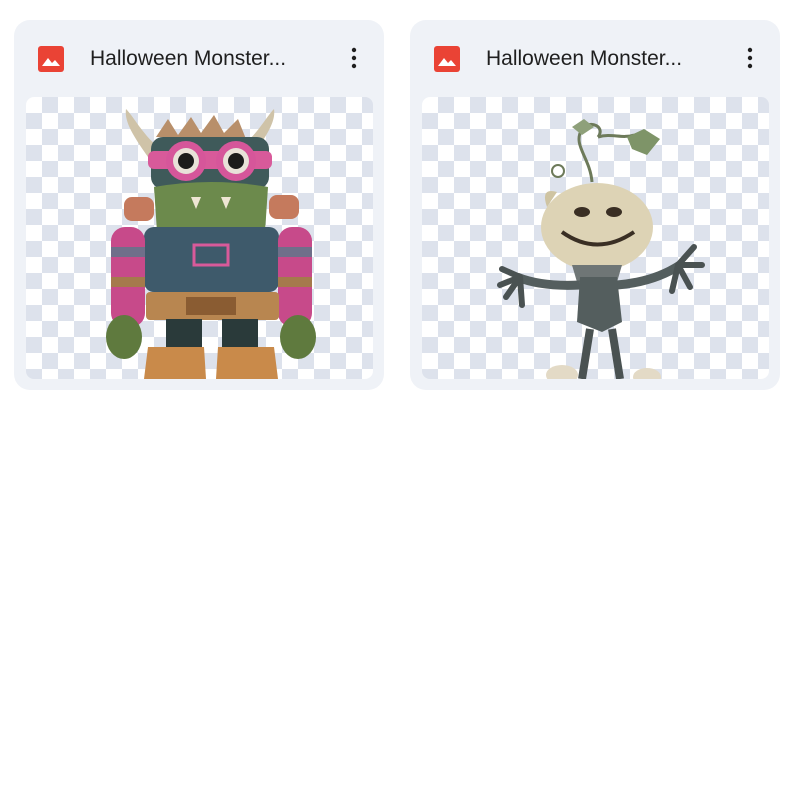 The image size is (796, 804). Describe the element at coordinates (211, 244) in the screenshot. I see `monster-thumbnail-image` at that location.